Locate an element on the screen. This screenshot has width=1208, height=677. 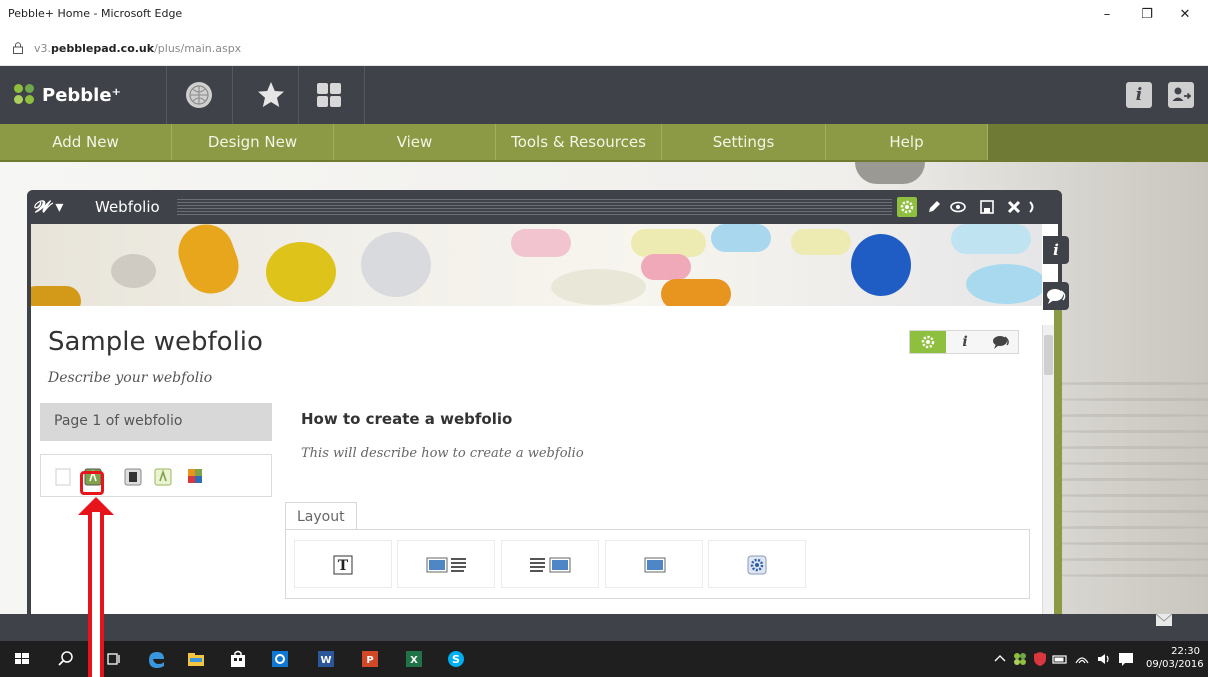
menu-tools-resources: Tools & Resources is located at coordinates (579, 142).